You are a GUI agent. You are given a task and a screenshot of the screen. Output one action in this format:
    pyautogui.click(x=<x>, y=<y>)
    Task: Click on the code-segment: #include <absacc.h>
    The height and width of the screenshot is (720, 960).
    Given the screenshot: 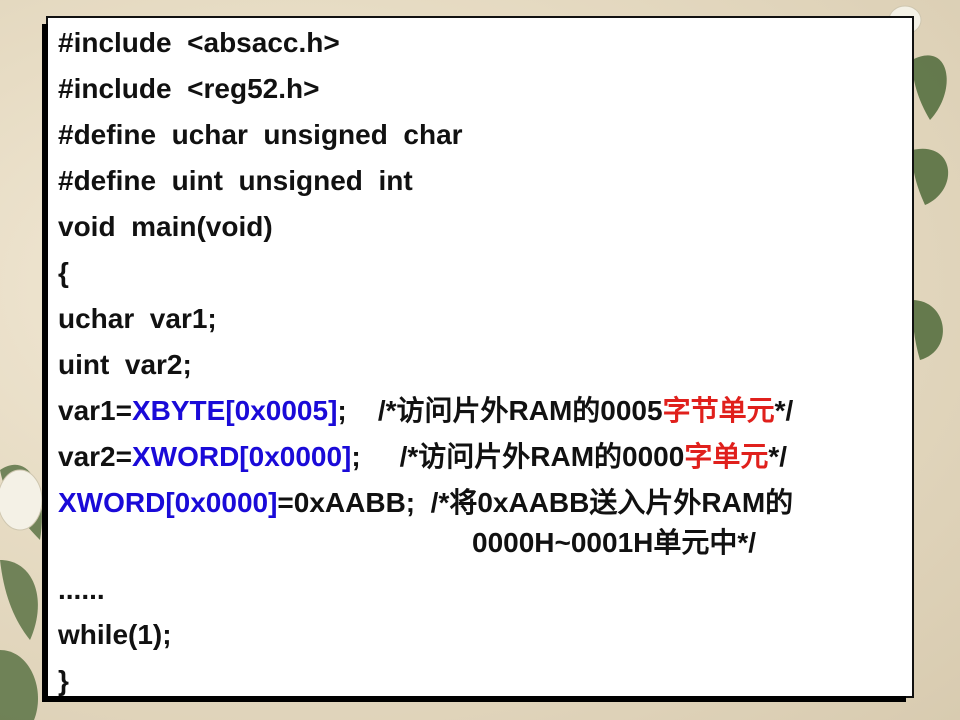 What is the action you would take?
    pyautogui.click(x=199, y=42)
    